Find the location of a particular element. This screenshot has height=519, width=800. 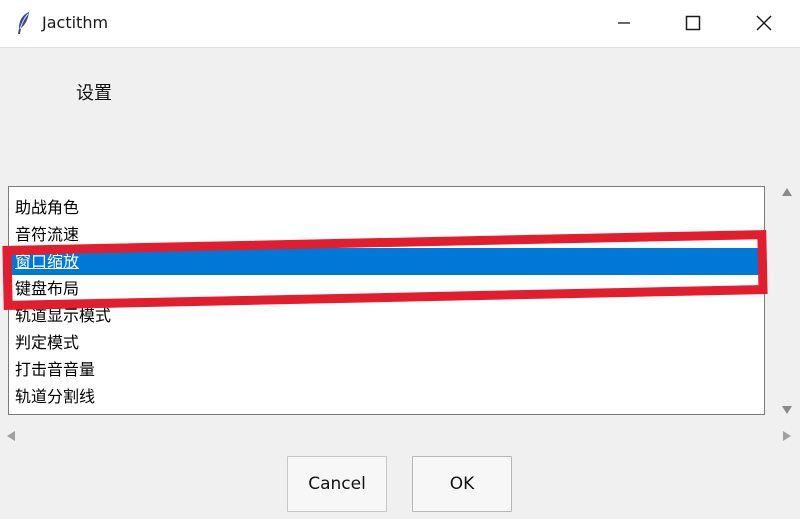

maximize-icon is located at coordinates (693, 23).